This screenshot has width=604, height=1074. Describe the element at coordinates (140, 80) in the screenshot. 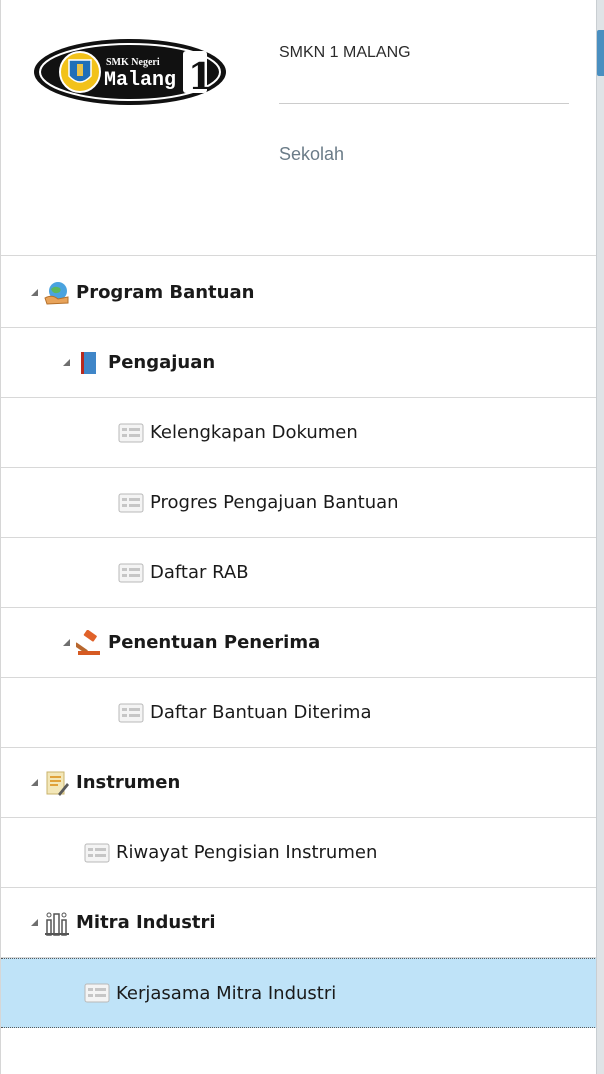

I see `logo-text-main: Malang` at that location.